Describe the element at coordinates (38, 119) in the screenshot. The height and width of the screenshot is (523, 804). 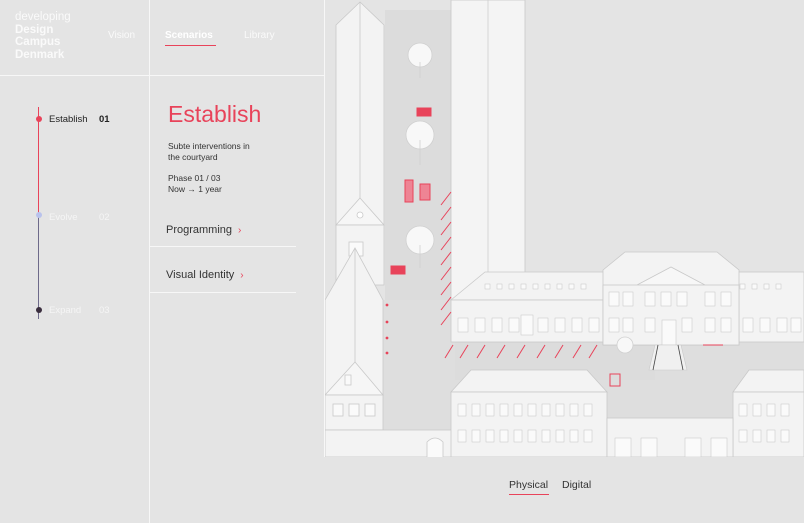
I see `timeline-dot-establish` at that location.